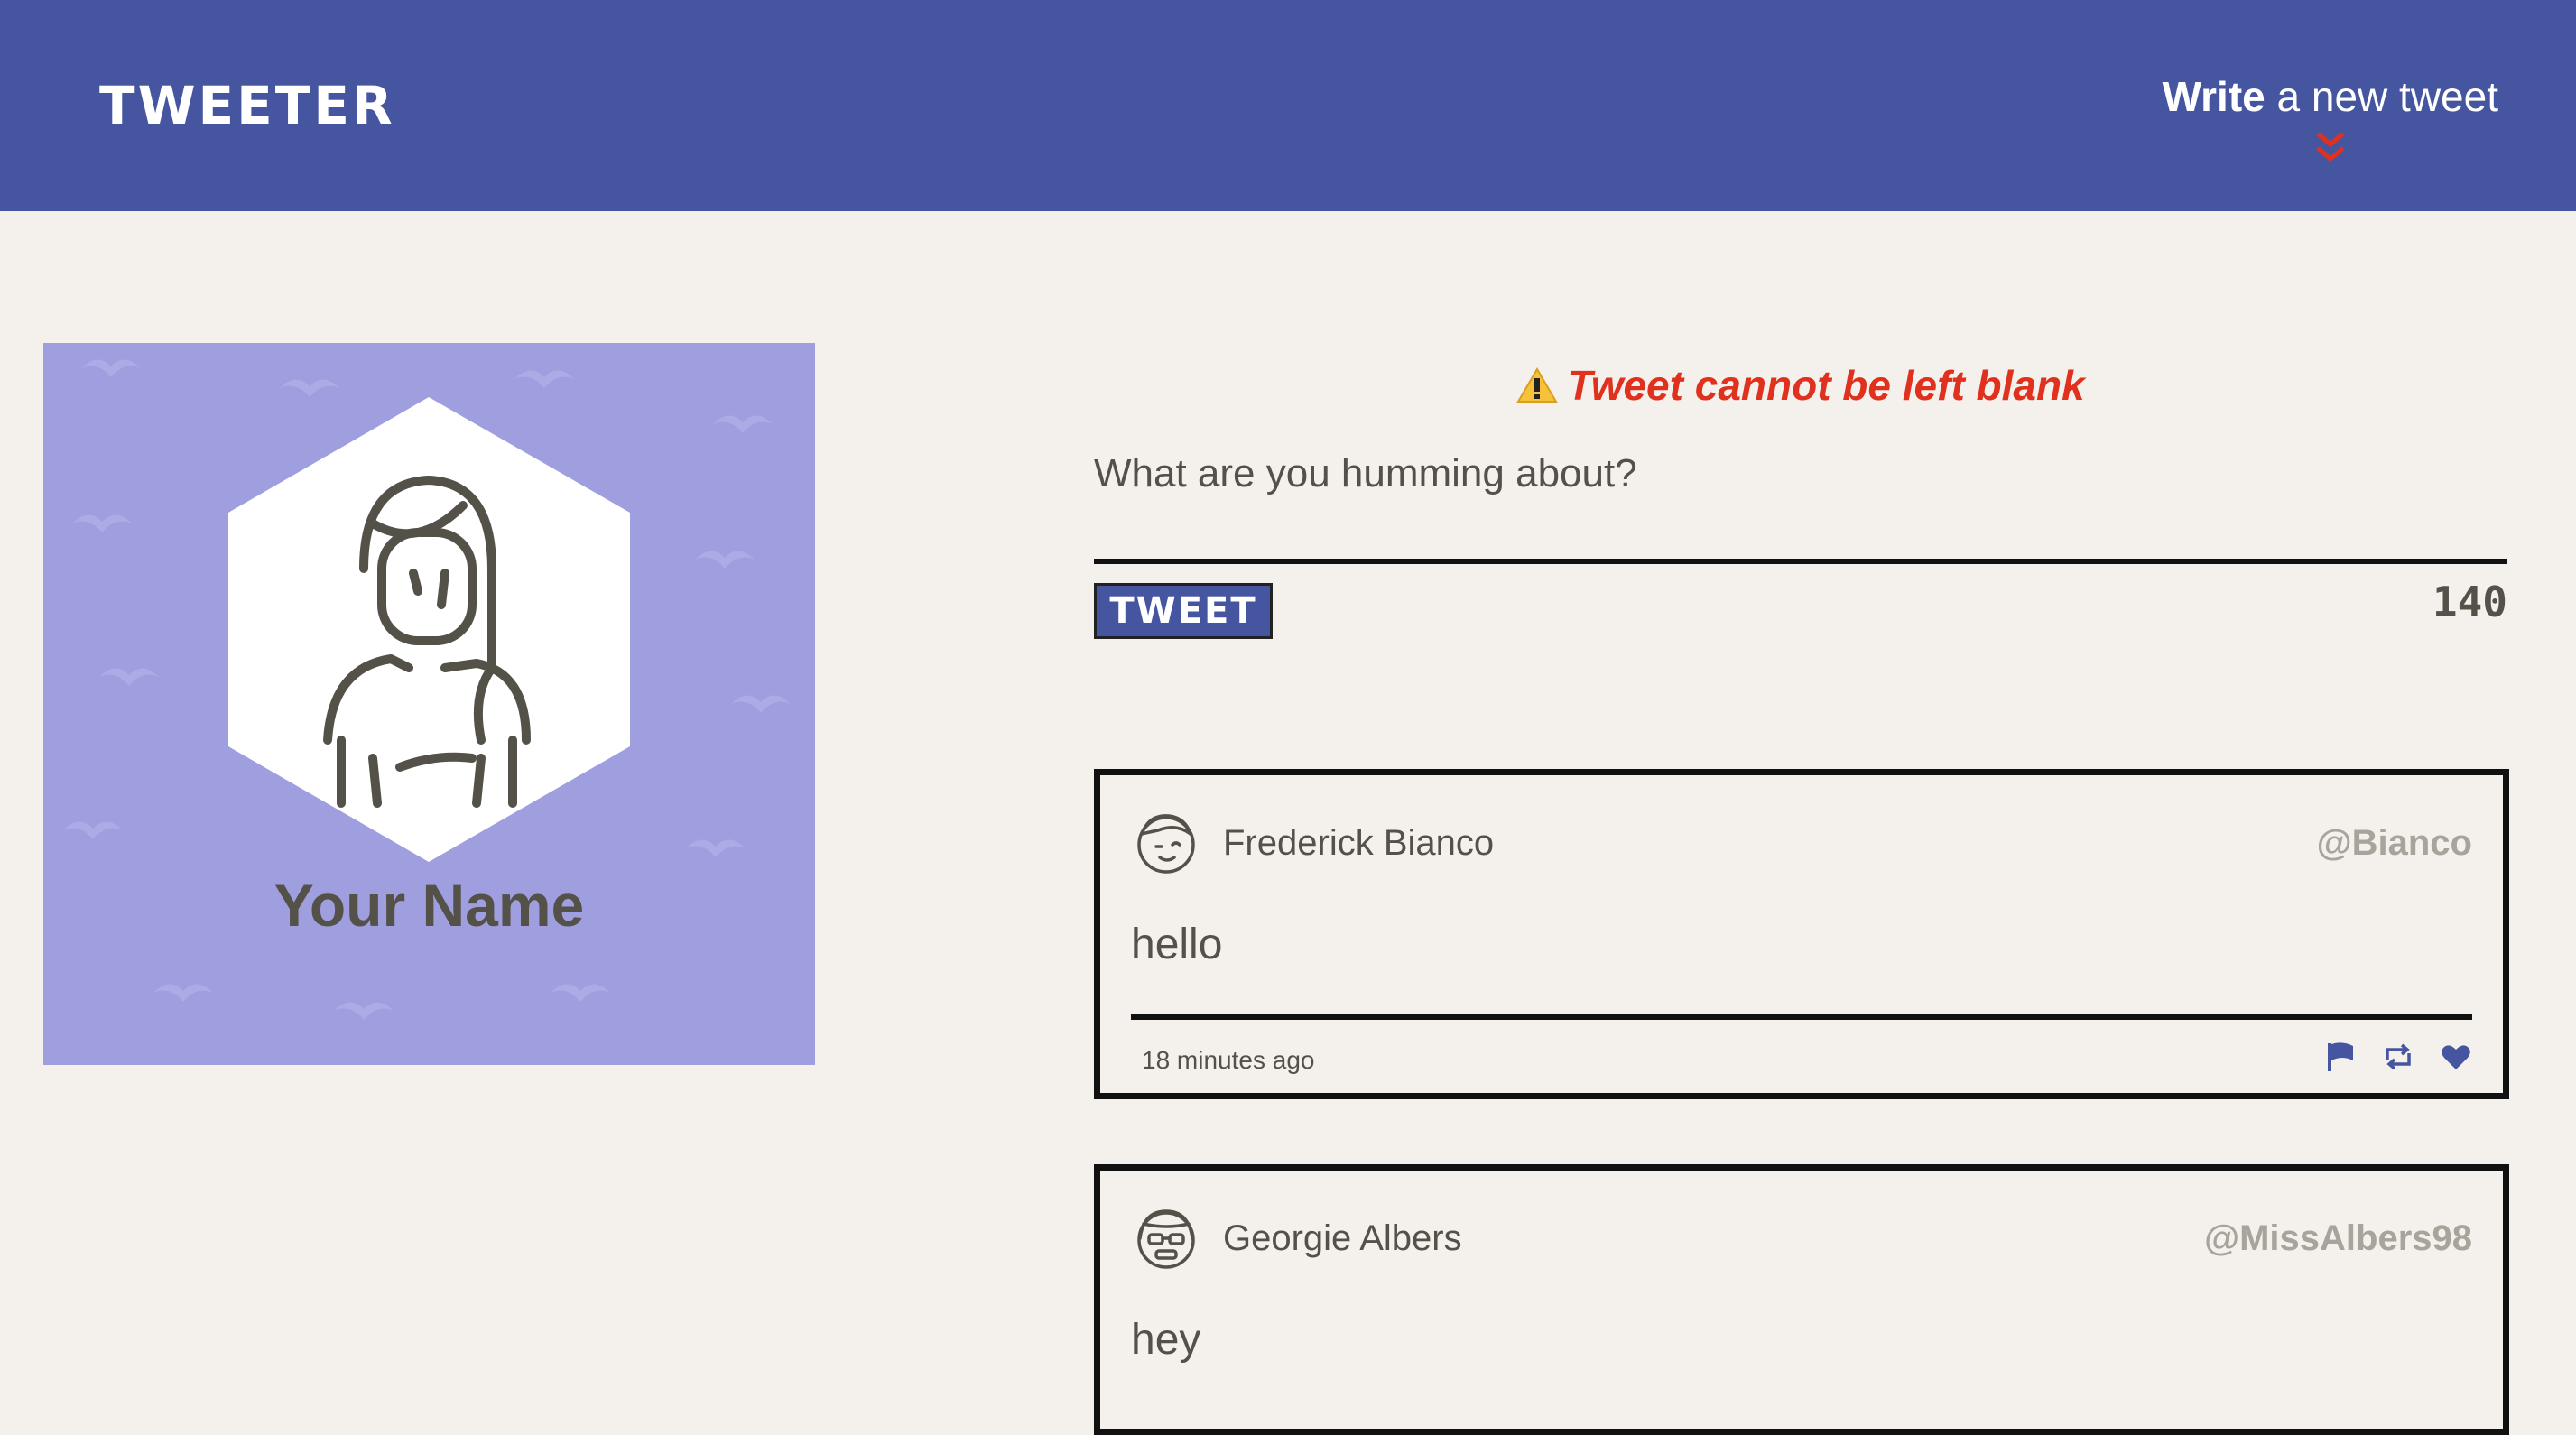  What do you see at coordinates (2338, 1237) in the screenshot?
I see `tweet-handle: @MissAlbers98` at bounding box center [2338, 1237].